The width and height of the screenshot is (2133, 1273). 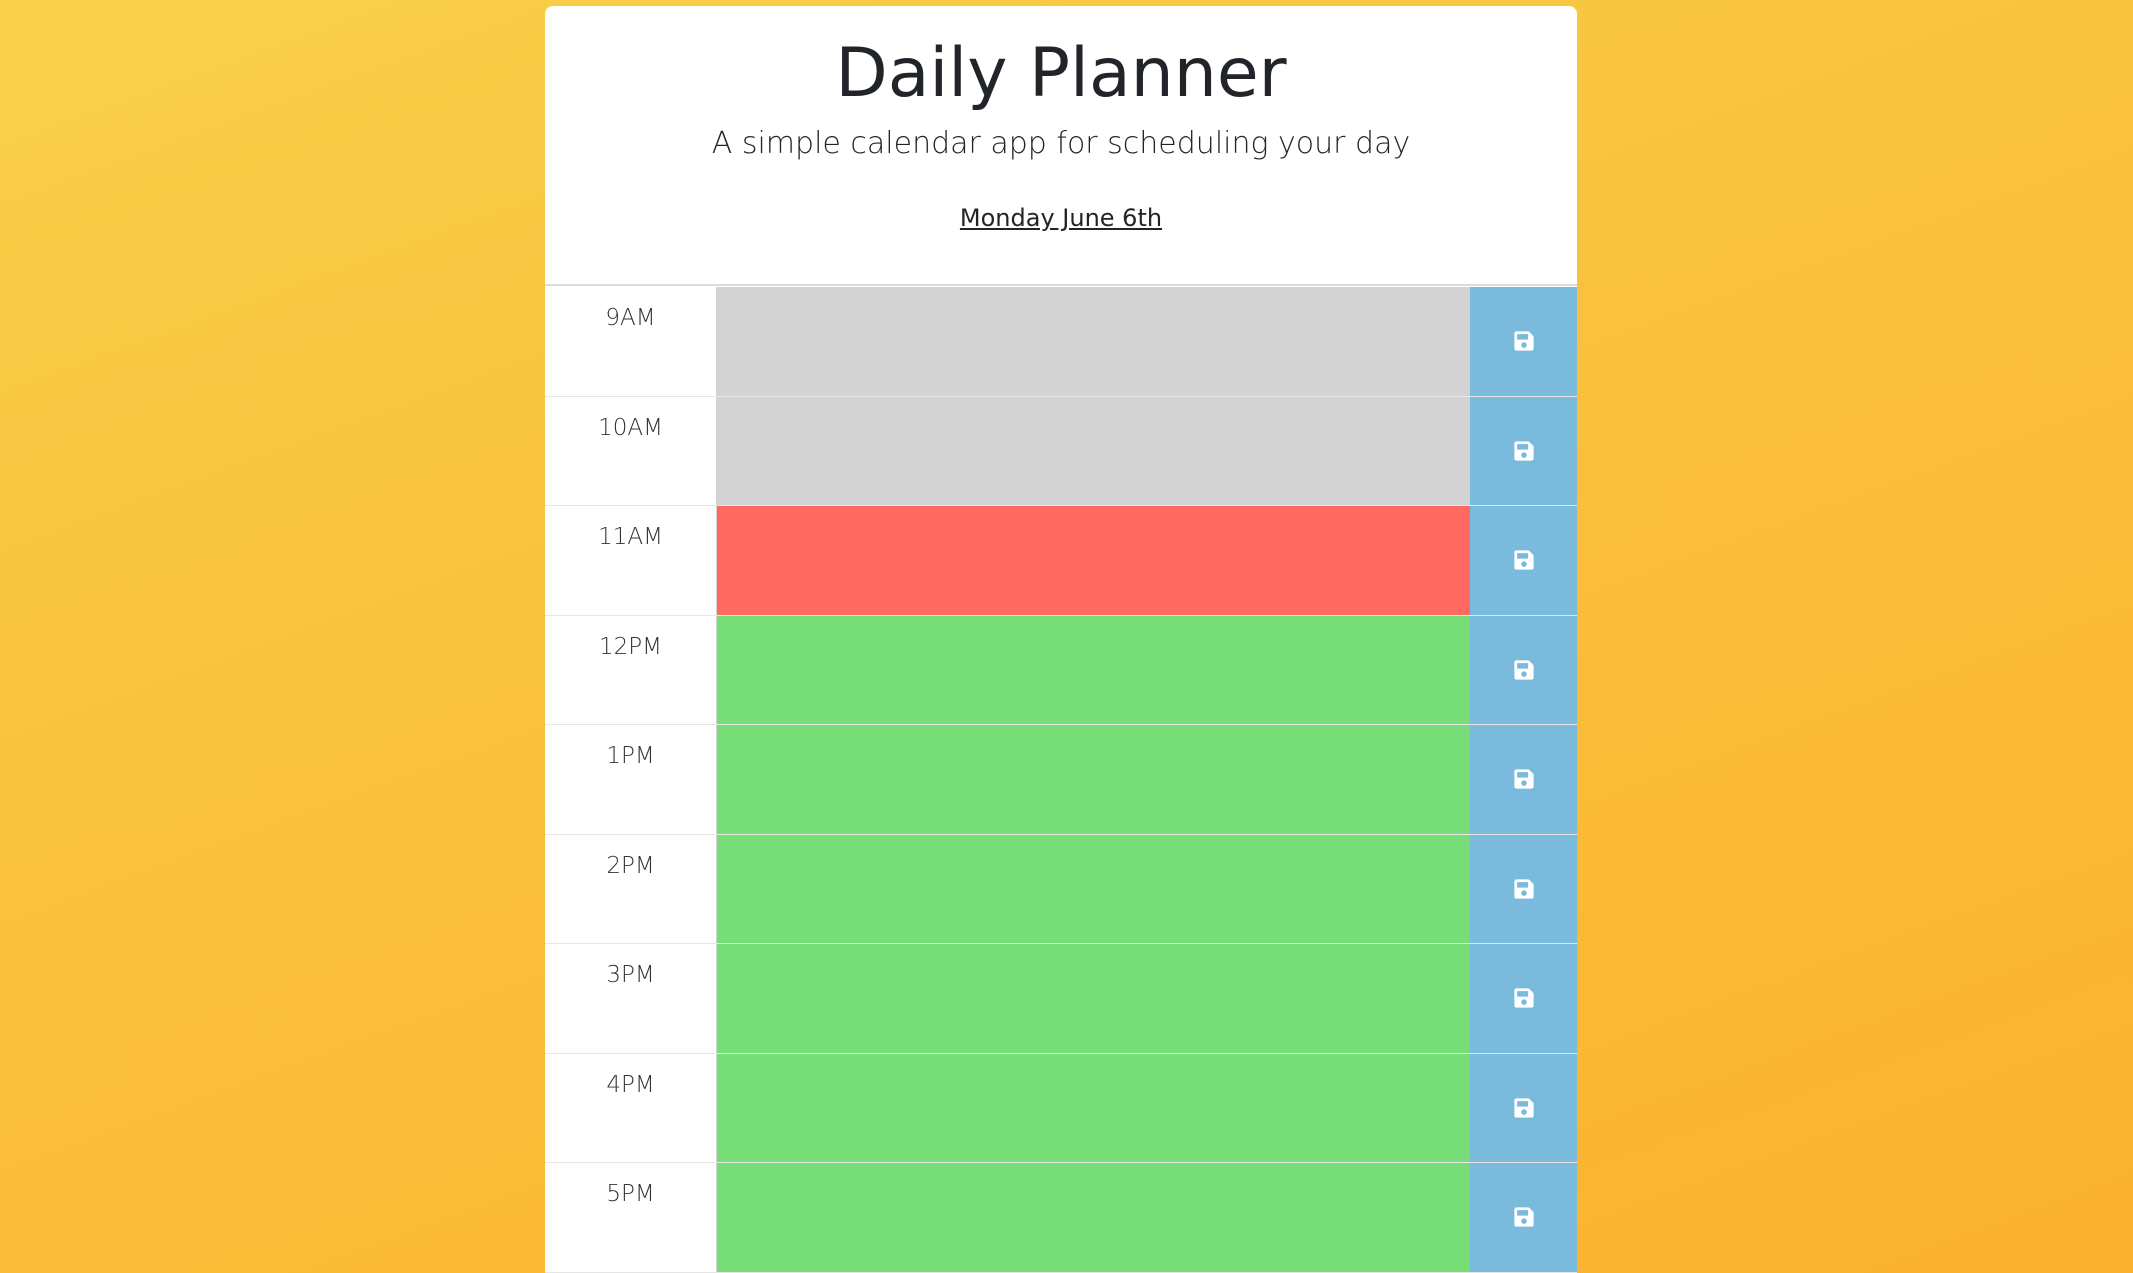 What do you see at coordinates (631, 1217) in the screenshot?
I see `hour-label: 5PM` at bounding box center [631, 1217].